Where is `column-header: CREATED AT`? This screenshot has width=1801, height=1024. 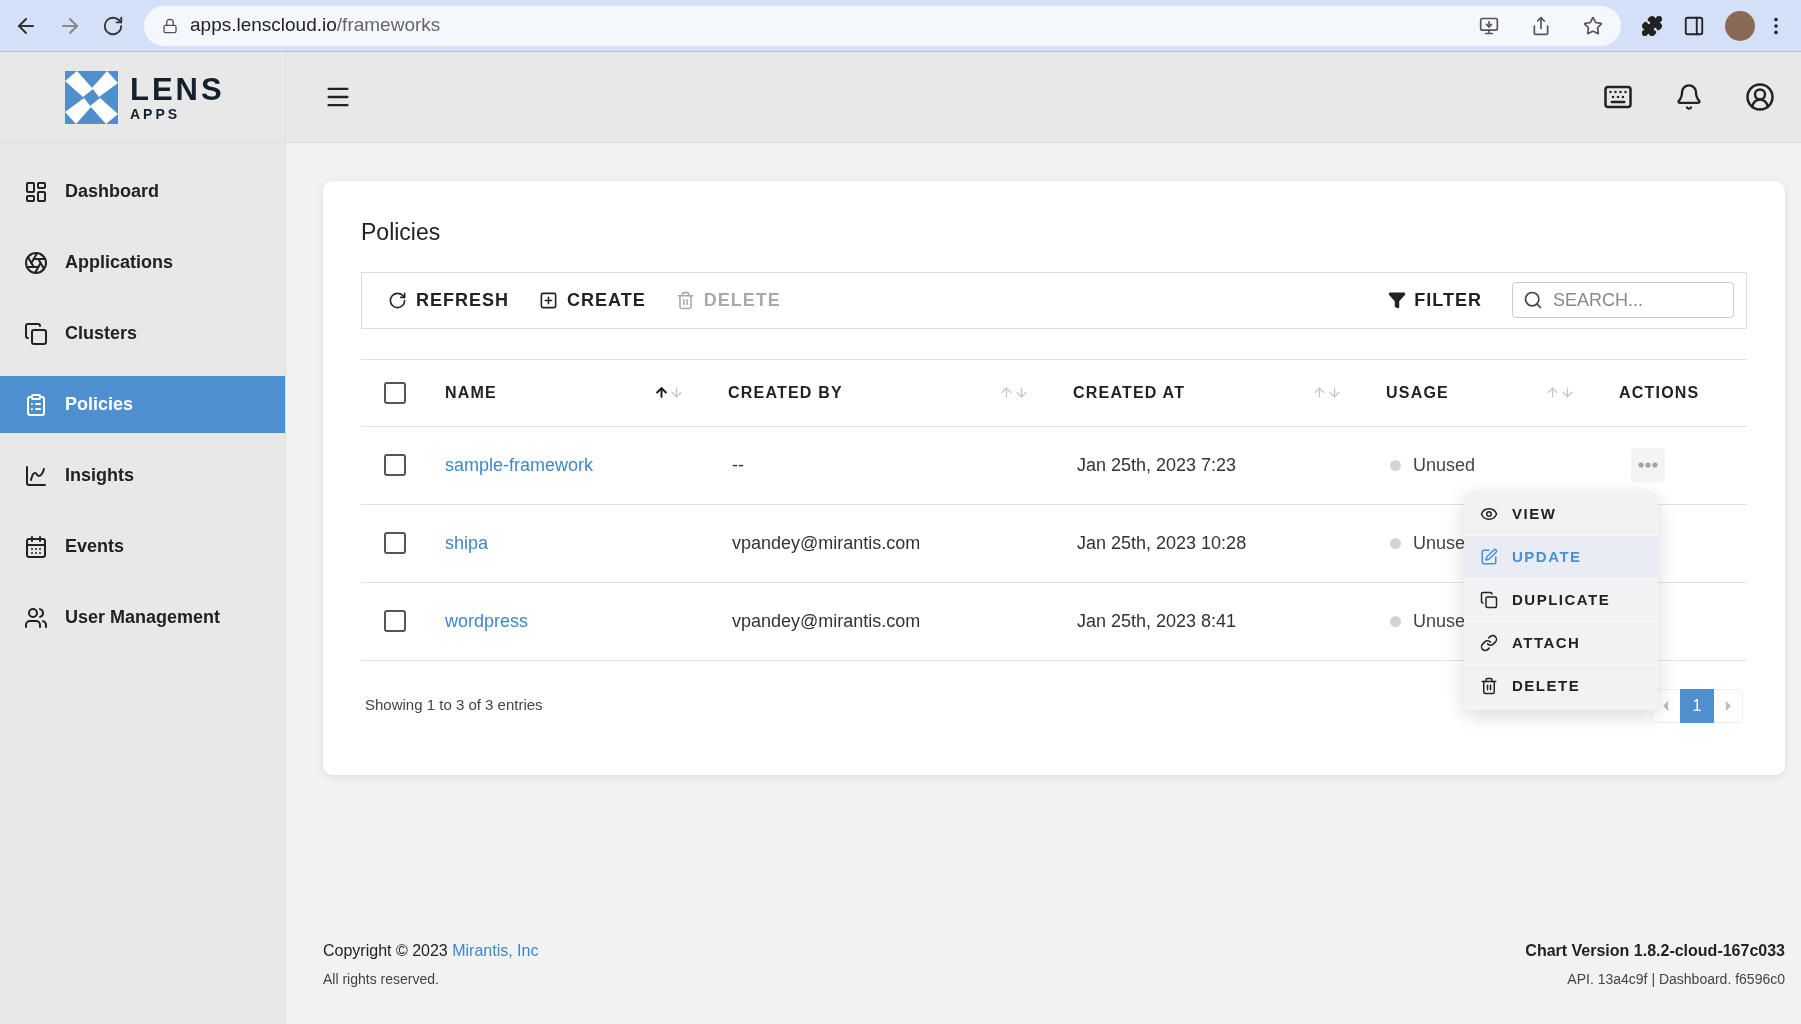 column-header: CREATED AT is located at coordinates (1130, 392).